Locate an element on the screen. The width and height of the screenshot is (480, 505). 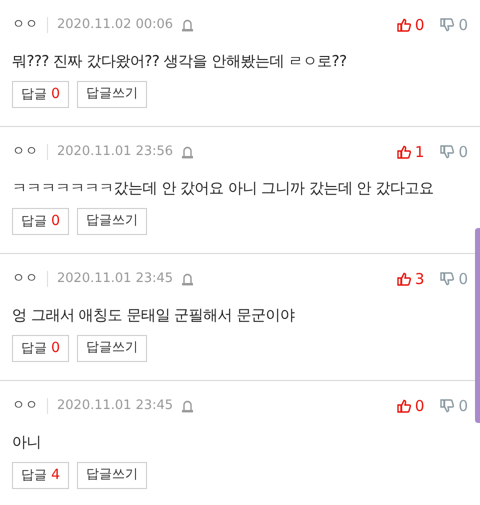
replies-button: 답글 4 is located at coordinates (41, 475).